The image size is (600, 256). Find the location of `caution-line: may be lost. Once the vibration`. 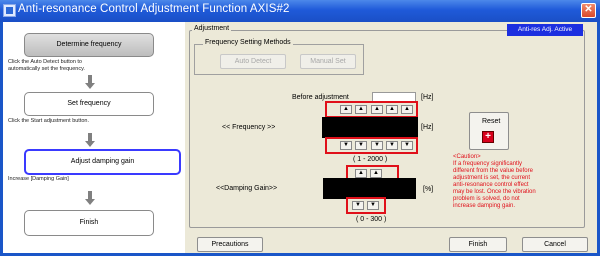

caution-line: may be lost. Once the vibration is located at coordinates (494, 192).